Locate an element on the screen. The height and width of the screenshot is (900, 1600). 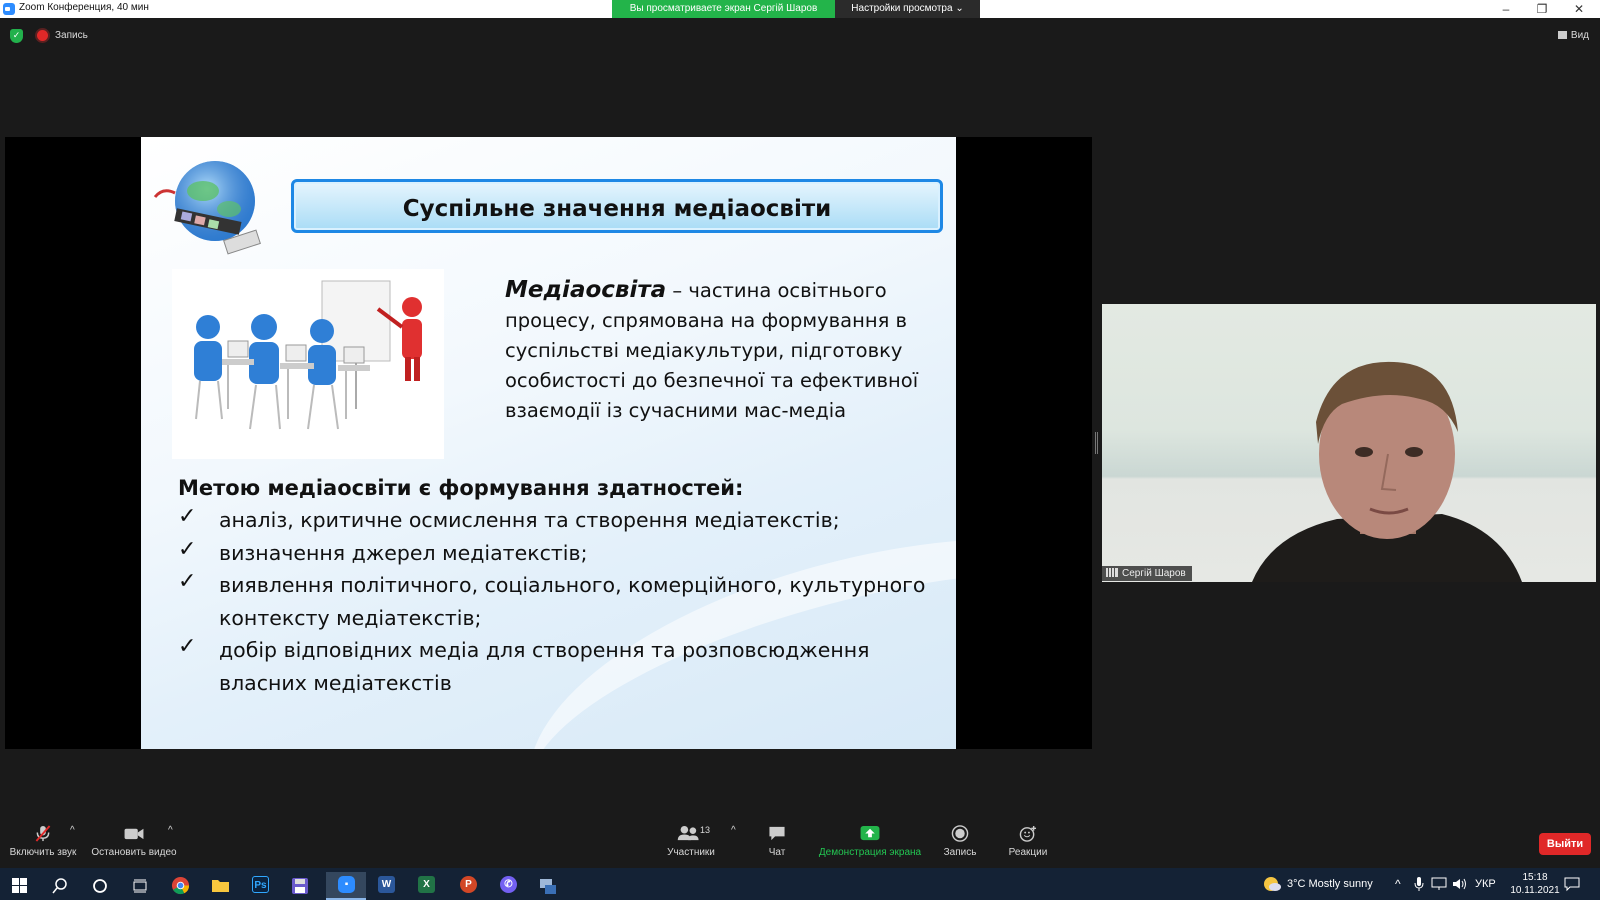
reactions-button: Реакции is located at coordinates (1028, 841).